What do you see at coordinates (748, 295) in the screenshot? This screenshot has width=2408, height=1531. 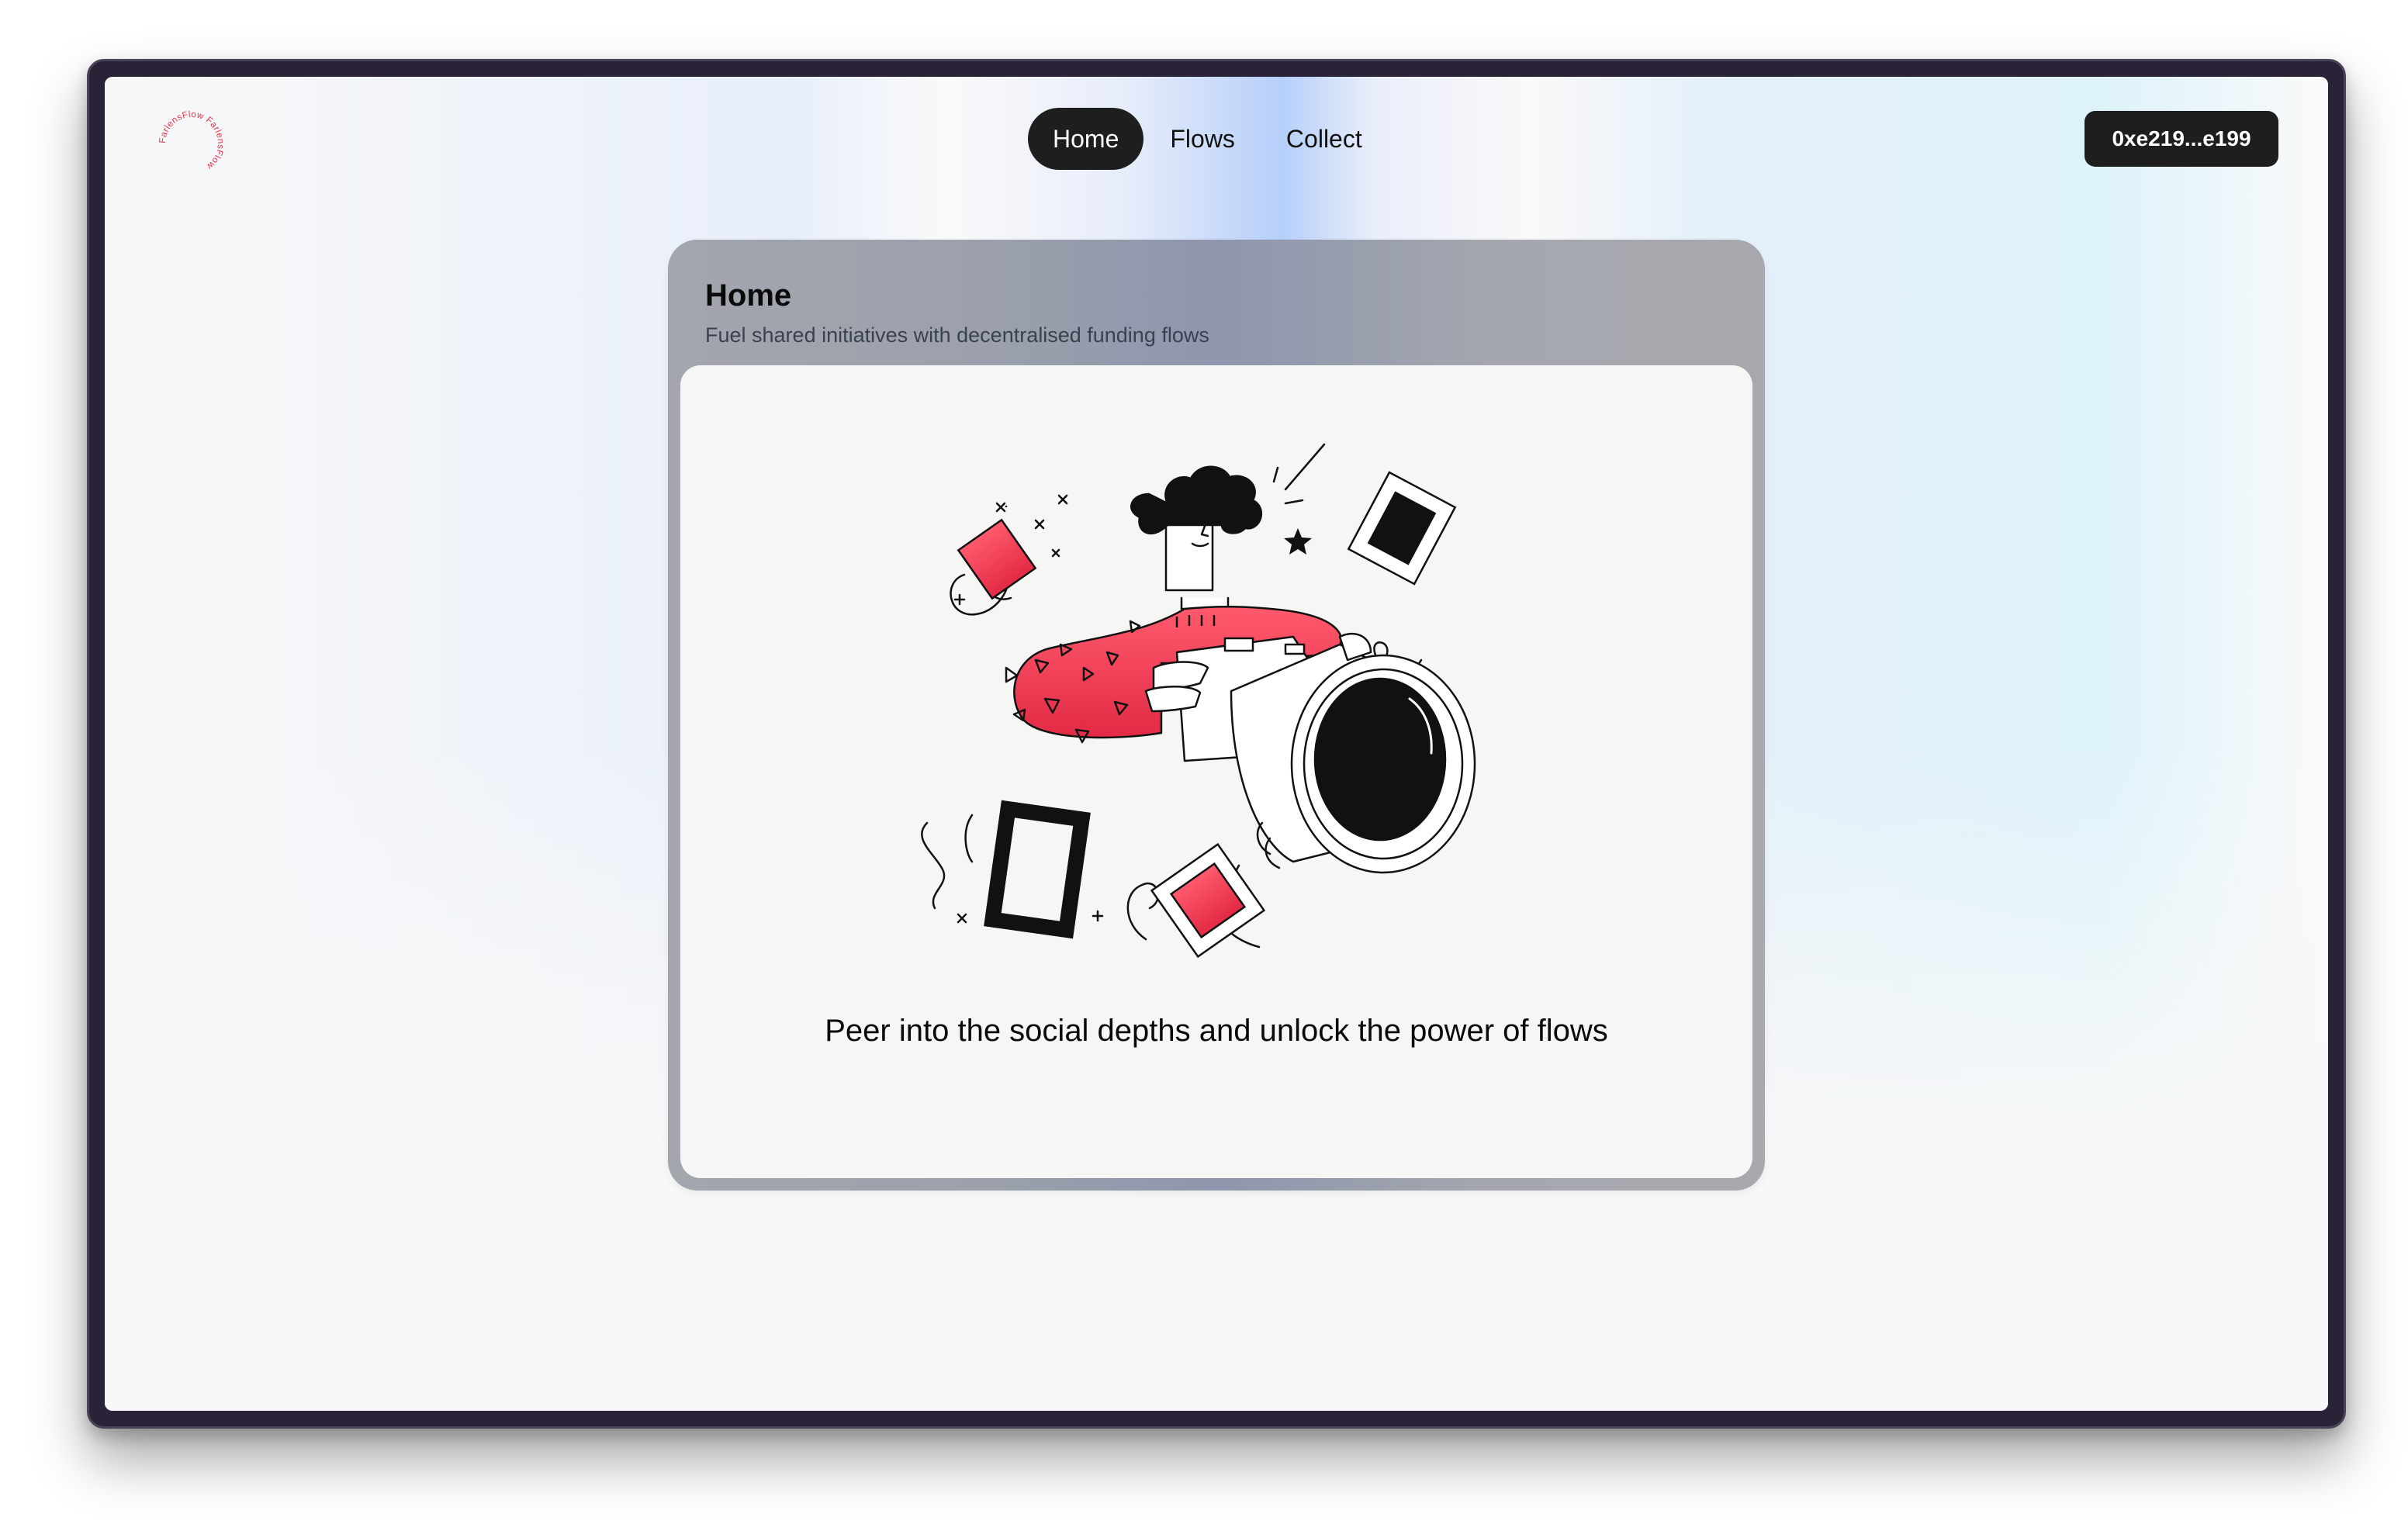 I see `page-title: Home` at bounding box center [748, 295].